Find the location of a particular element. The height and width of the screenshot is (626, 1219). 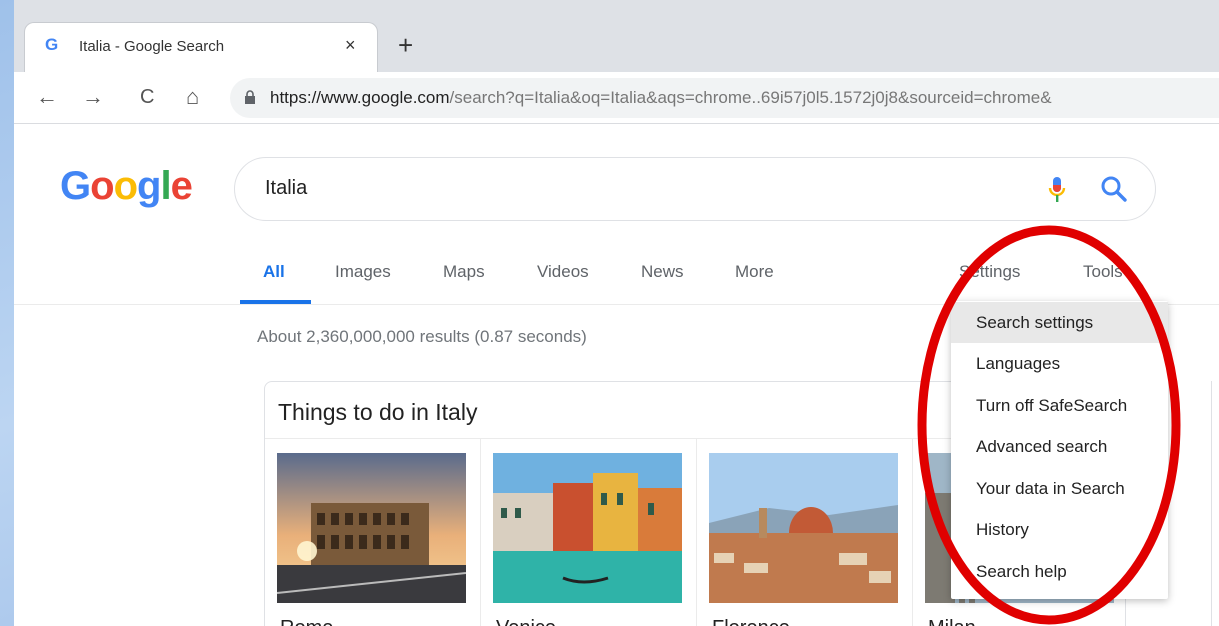

venice-image is located at coordinates (587, 528).